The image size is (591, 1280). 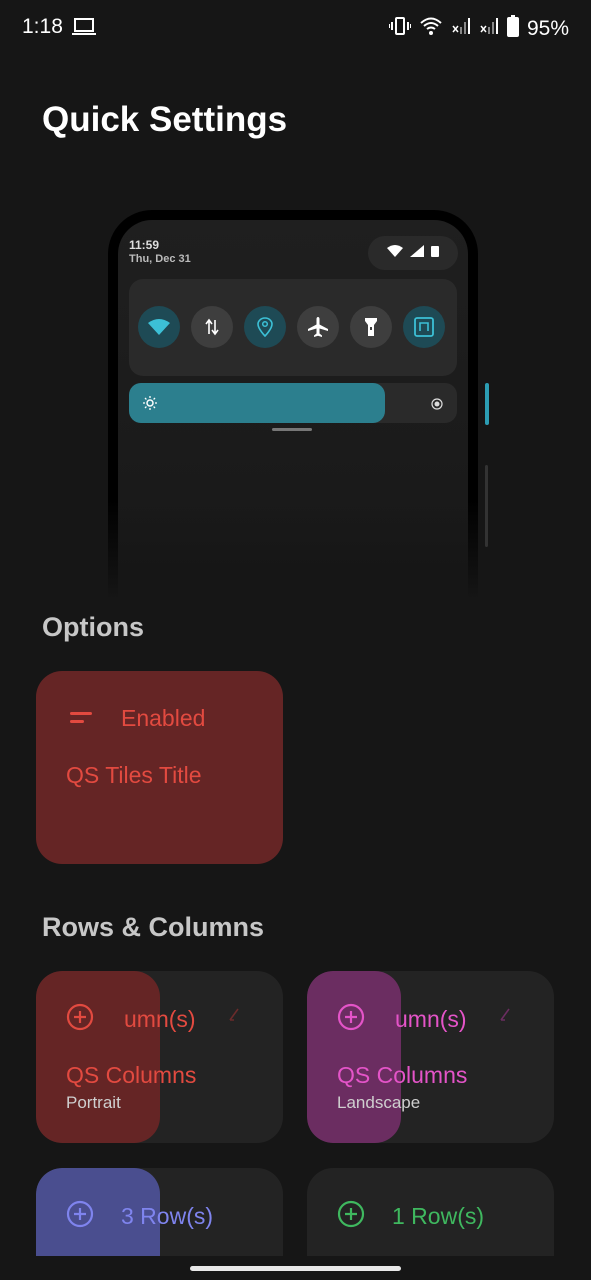 I want to click on preview-date: Thu, Dec 31, so click(x=160, y=259).